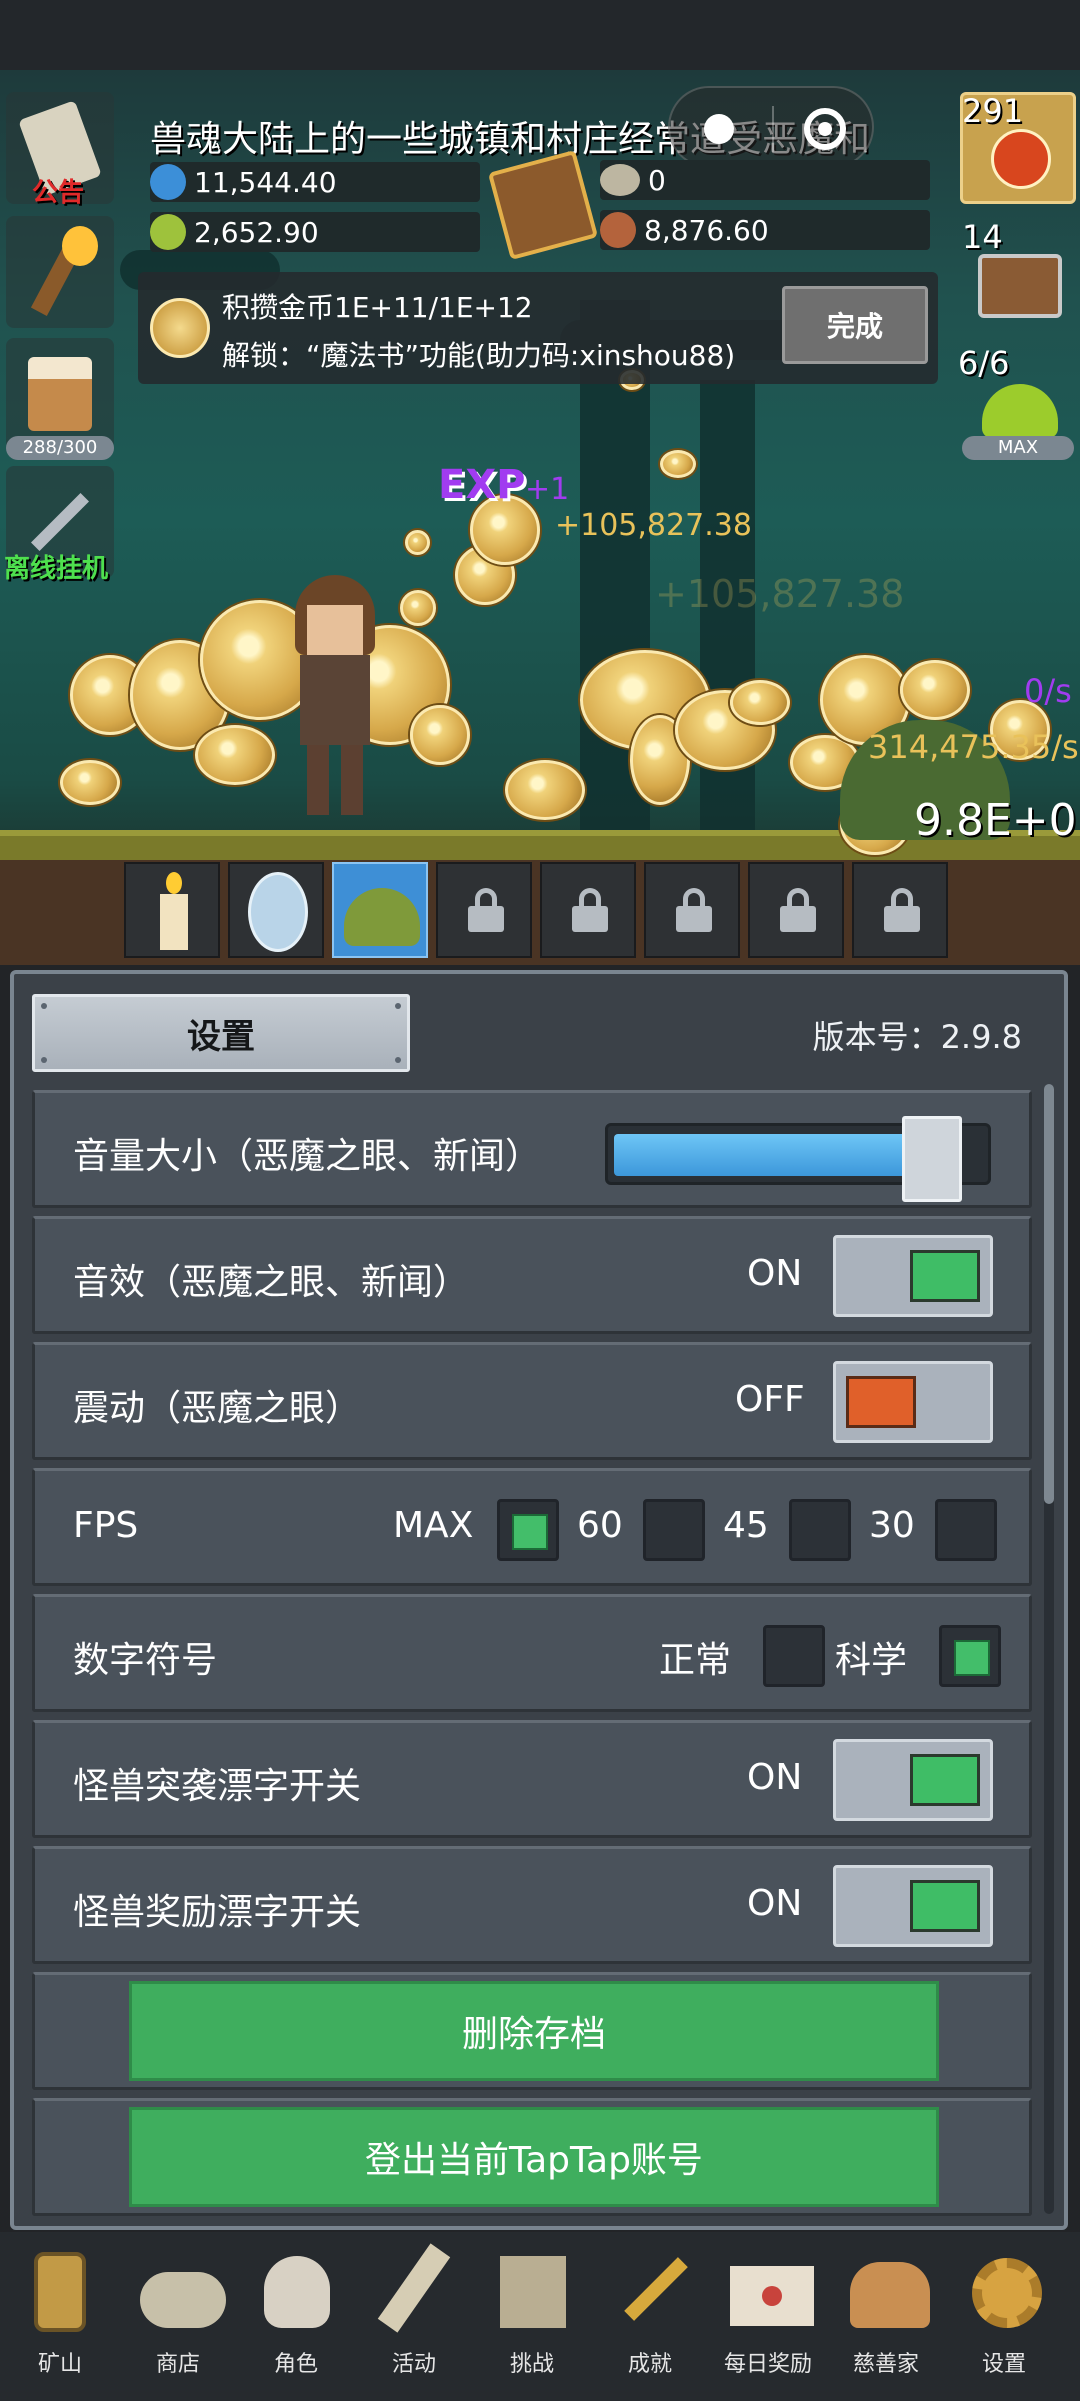 The width and height of the screenshot is (1080, 2401). What do you see at coordinates (547, 489) in the screenshot?
I see `exp-gain: +1` at bounding box center [547, 489].